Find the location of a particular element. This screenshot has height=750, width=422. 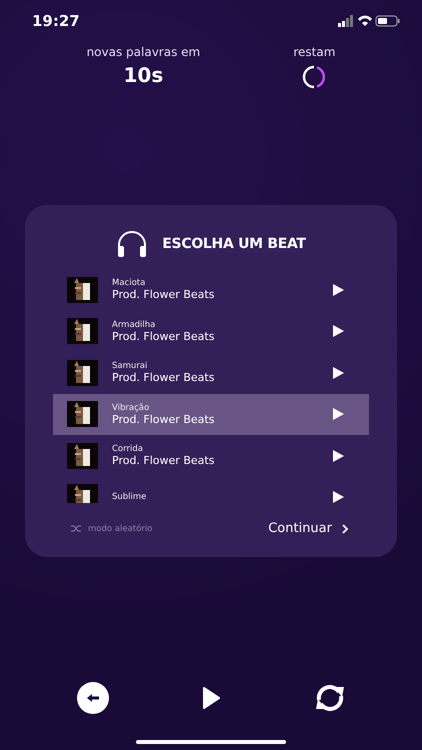

timer-ring-icon is located at coordinates (314, 77).